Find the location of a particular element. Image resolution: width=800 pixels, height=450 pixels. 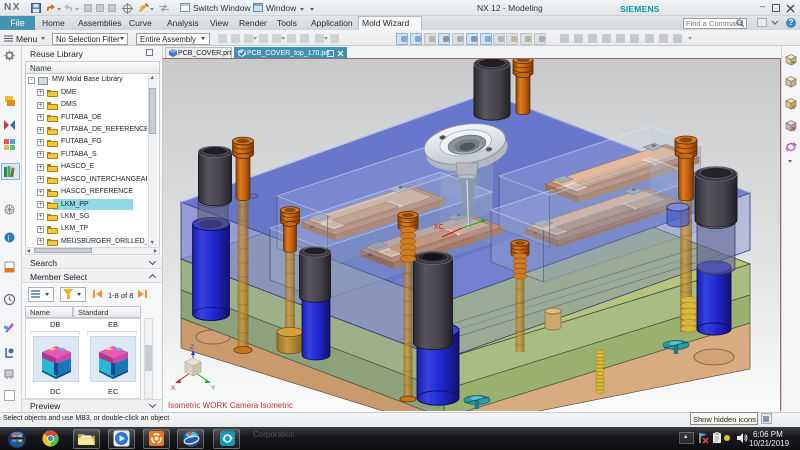

svg-text: XC is located at coordinates (439, 227).